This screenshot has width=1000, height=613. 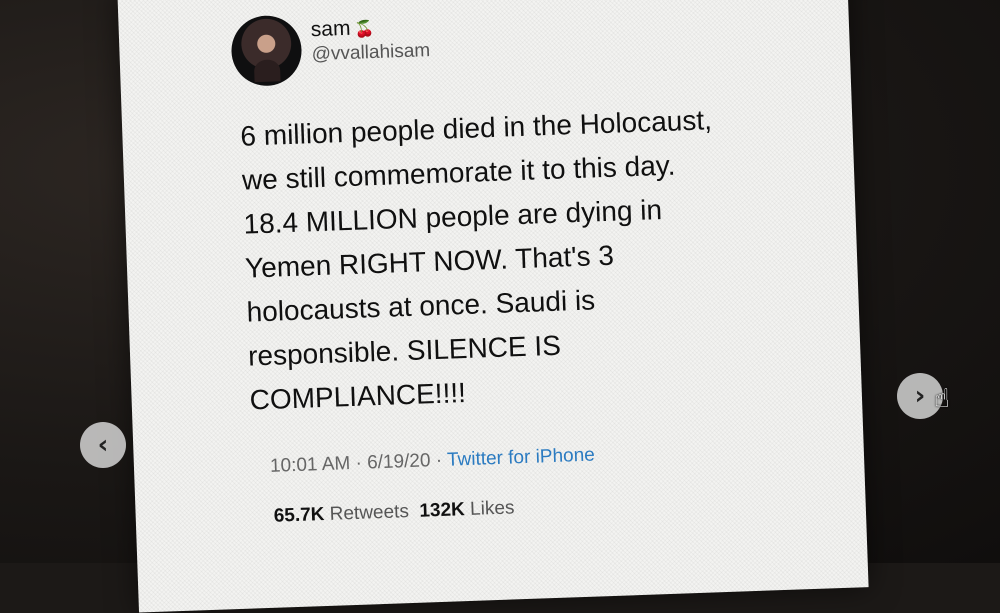 I want to click on tweet-header: sam 🍒 @vvallahisam, so click(x=491, y=43).